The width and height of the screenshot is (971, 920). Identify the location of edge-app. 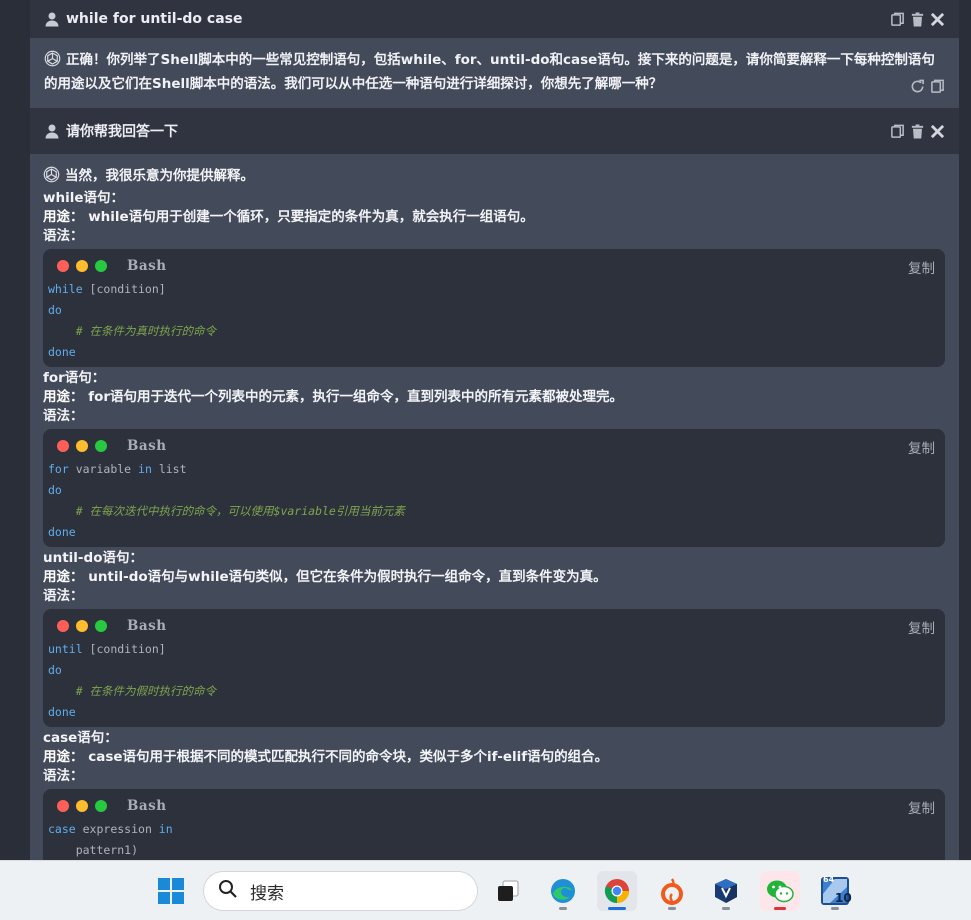
(563, 891).